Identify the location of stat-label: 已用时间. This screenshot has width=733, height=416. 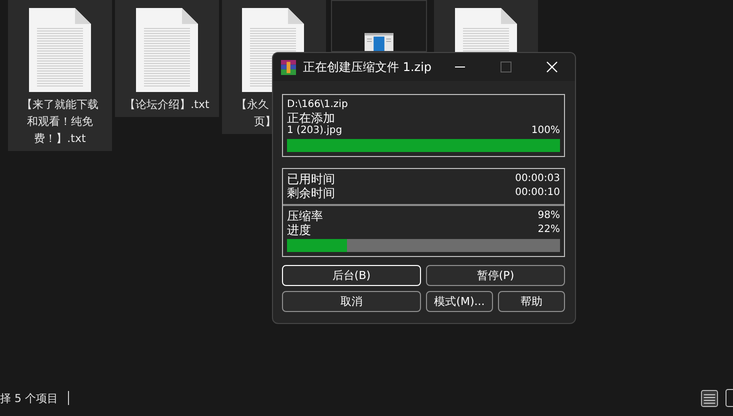
(311, 179).